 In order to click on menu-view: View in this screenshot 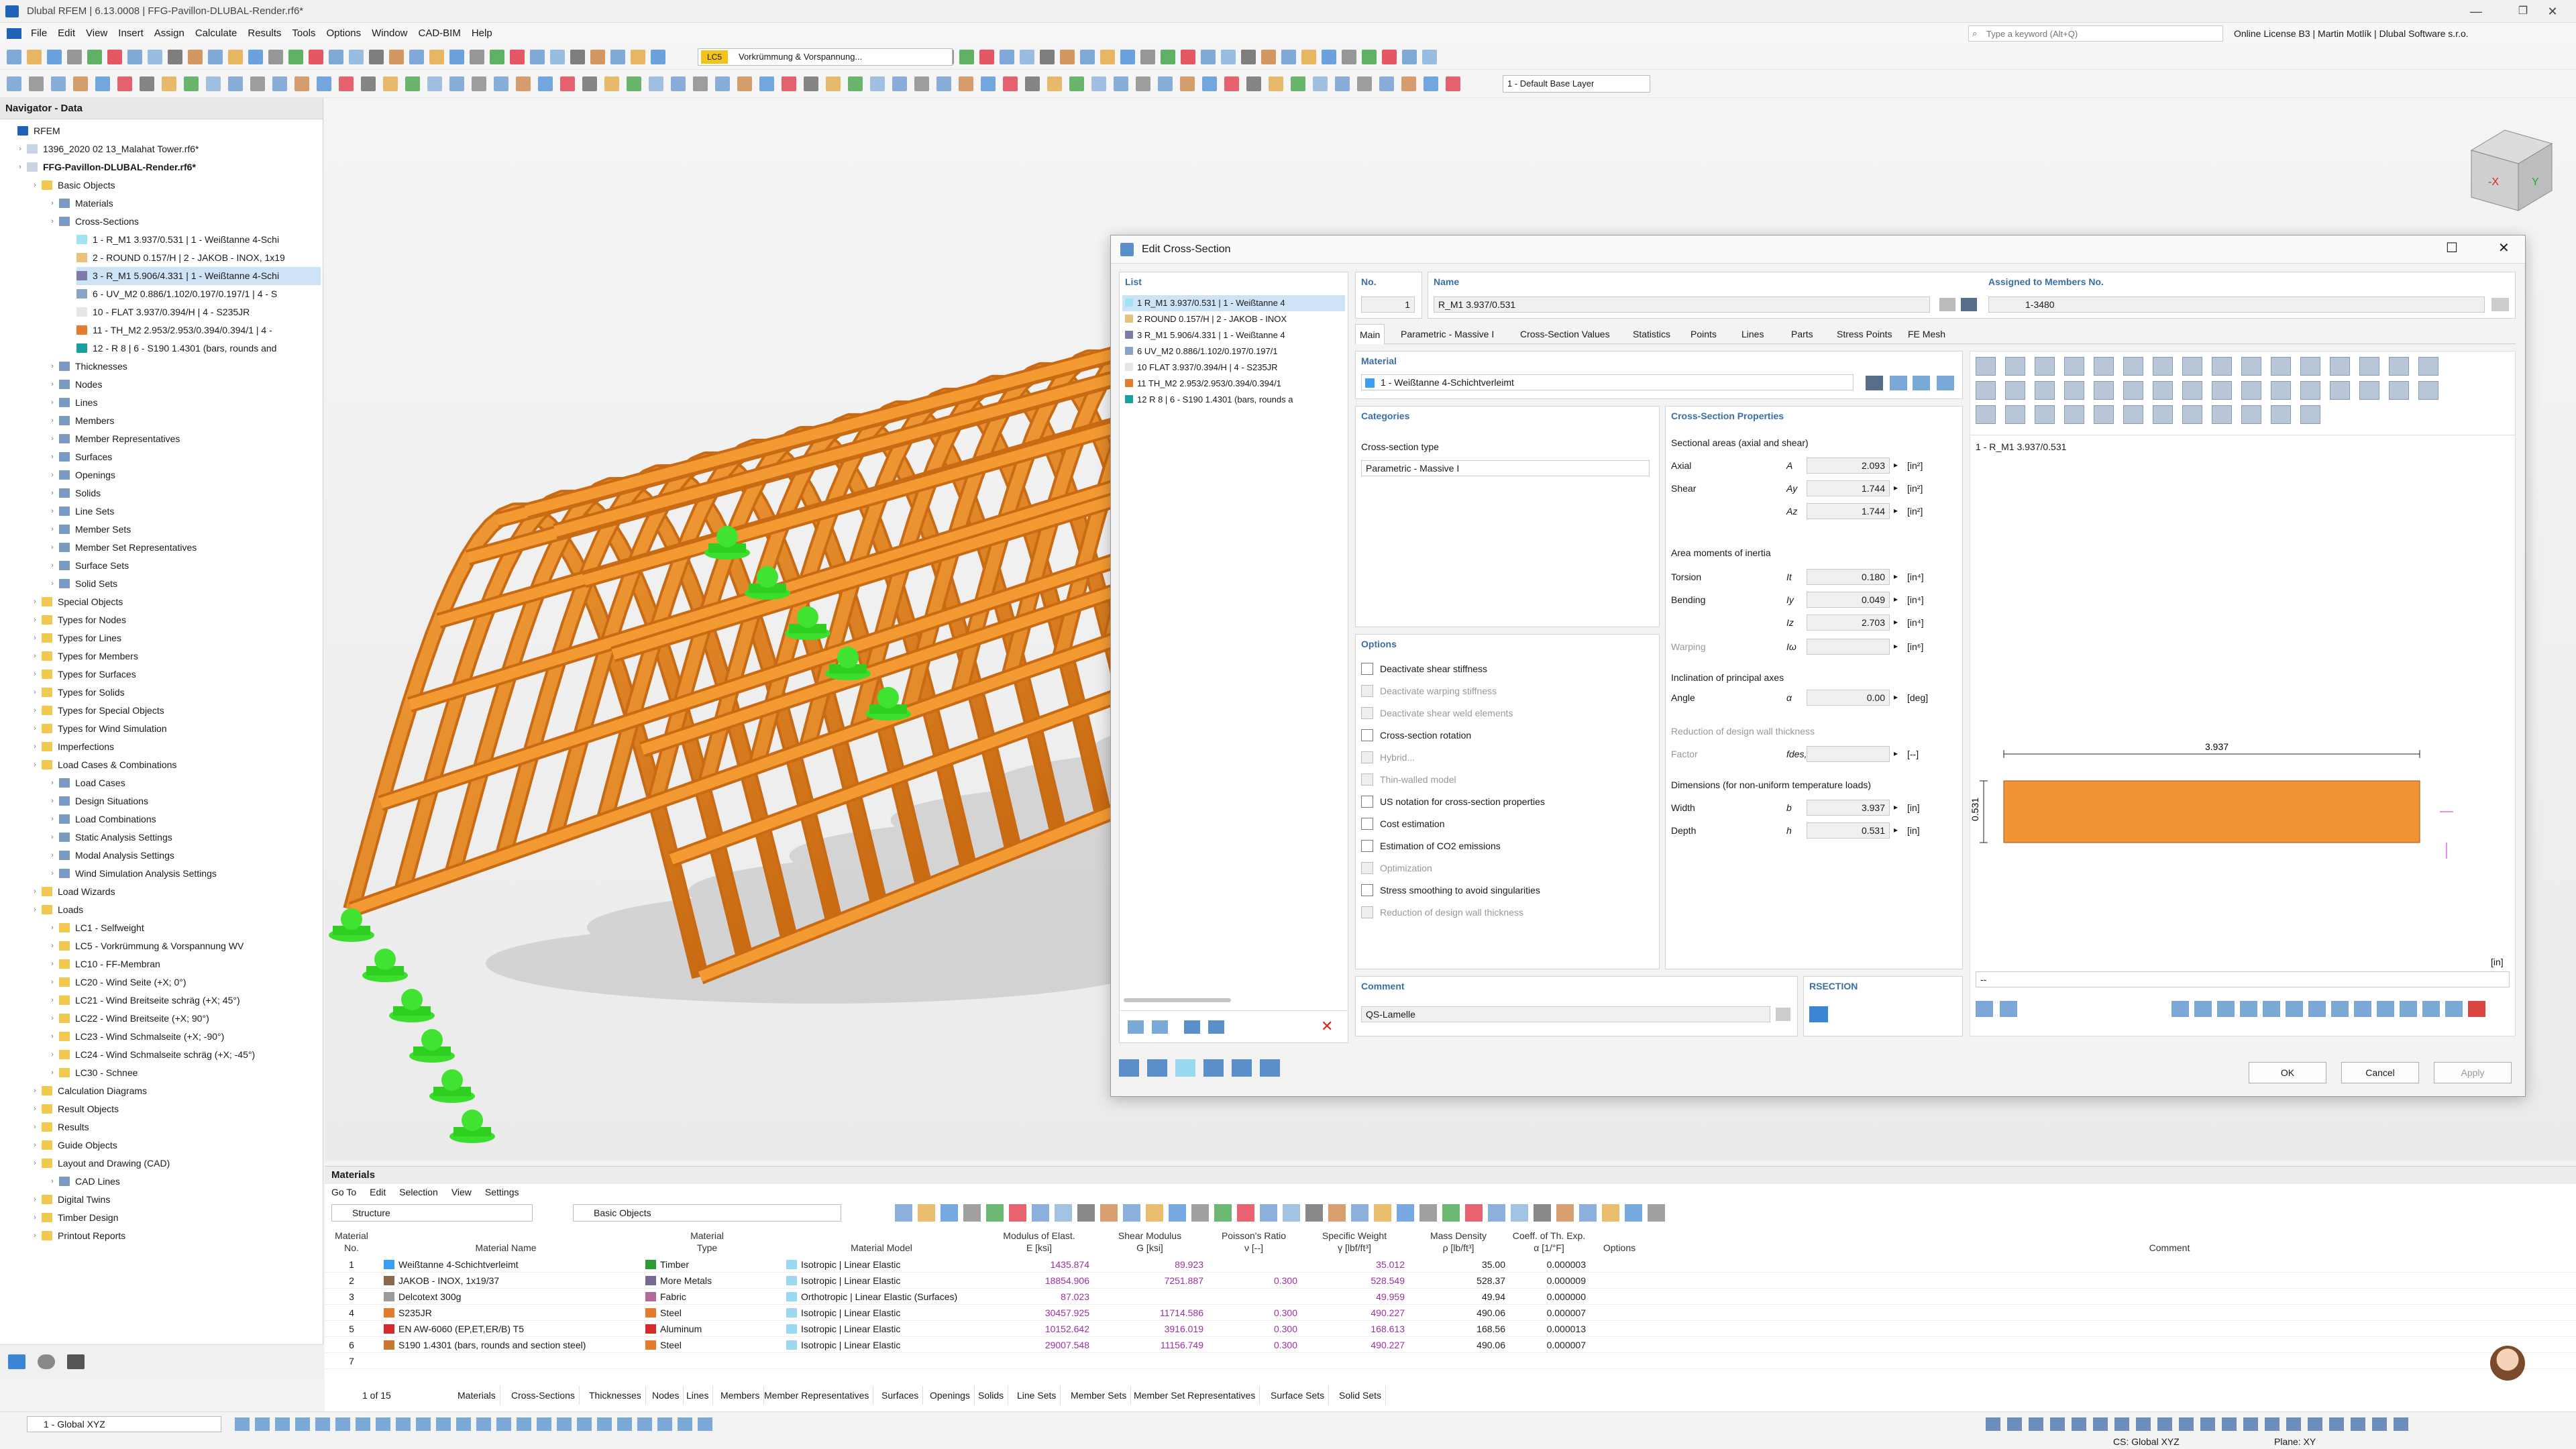, I will do `click(96, 33)`.